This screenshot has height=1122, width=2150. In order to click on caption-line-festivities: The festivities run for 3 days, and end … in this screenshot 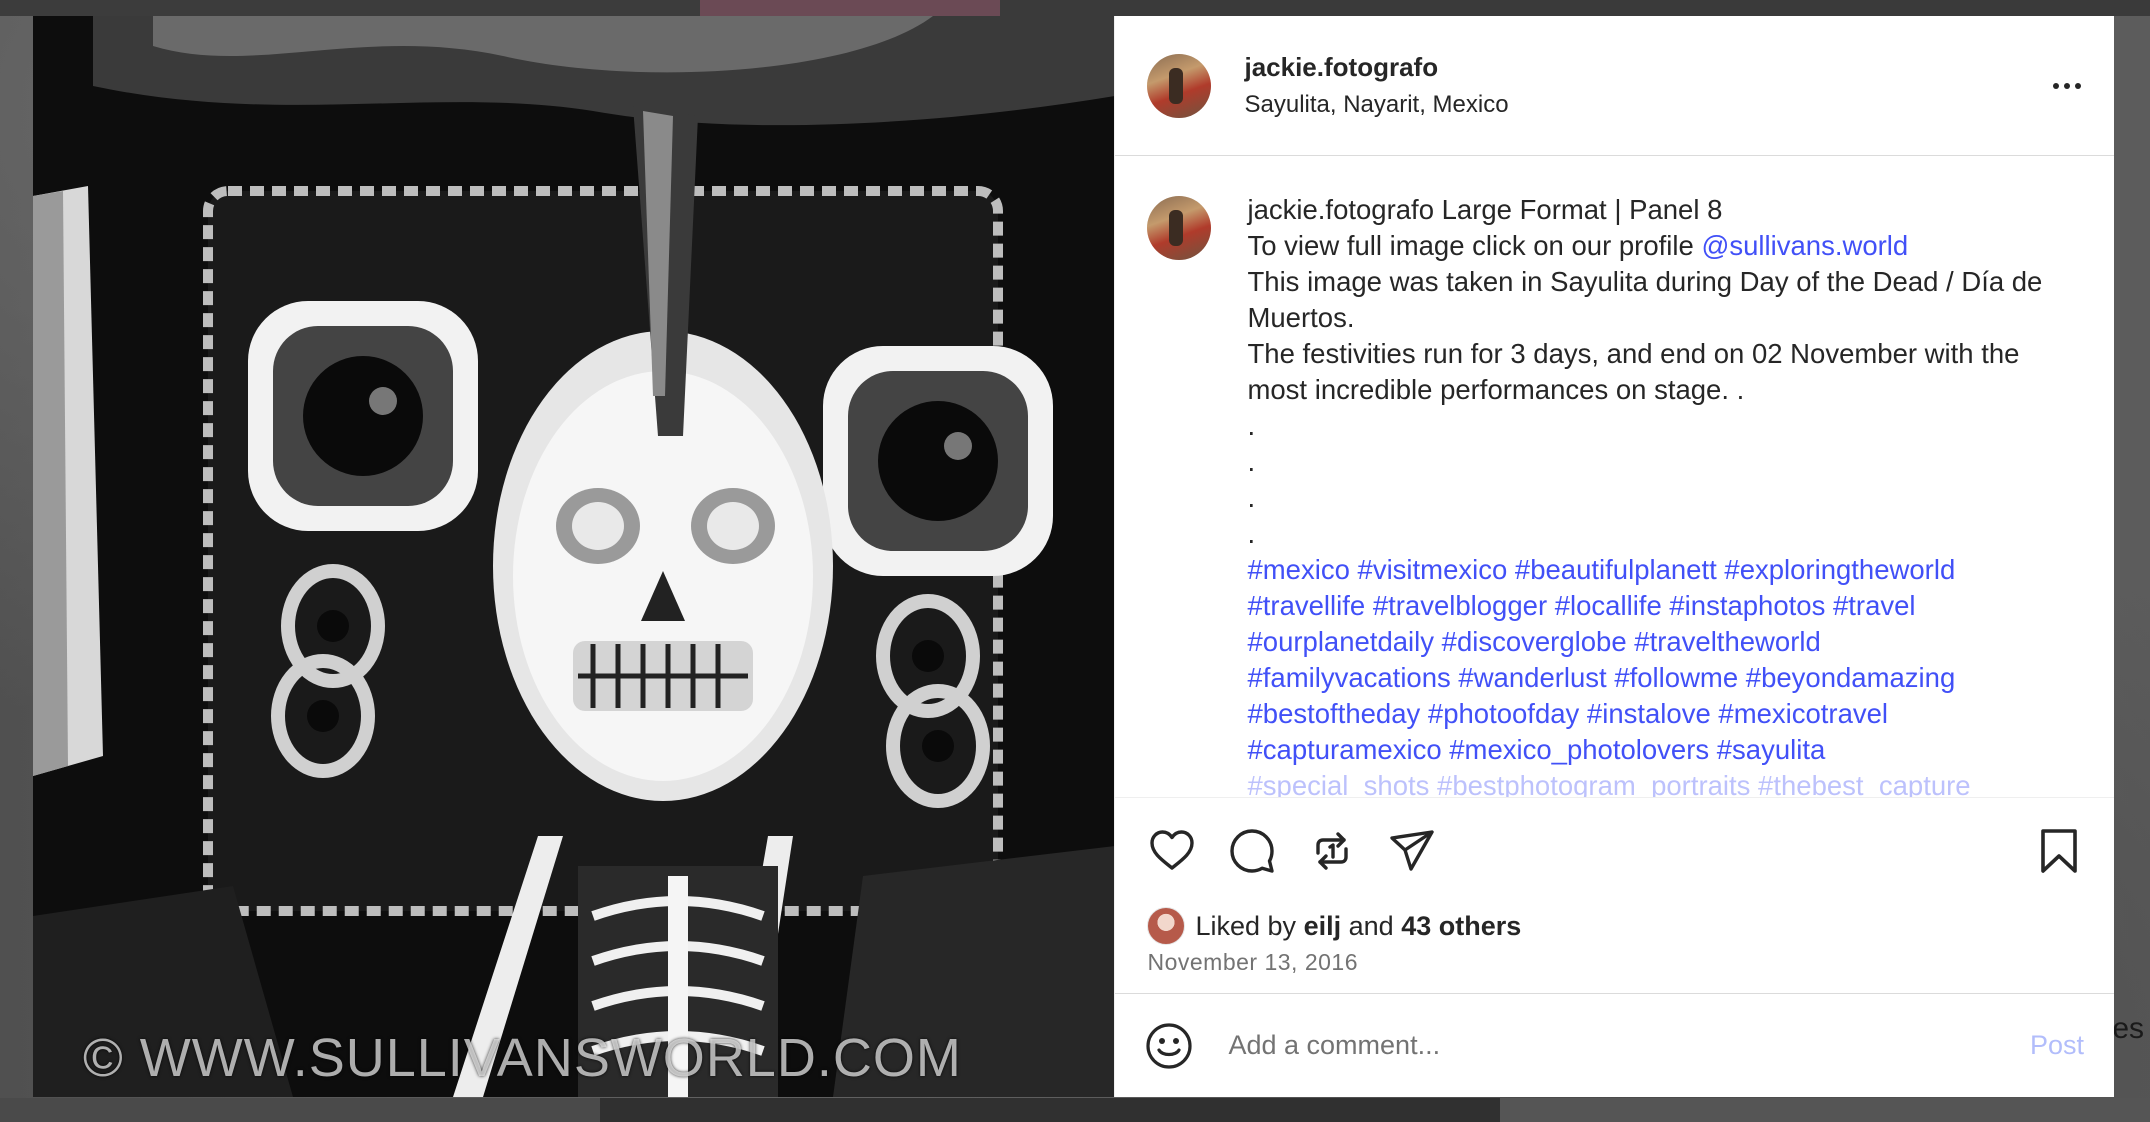, I will do `click(1633, 371)`.